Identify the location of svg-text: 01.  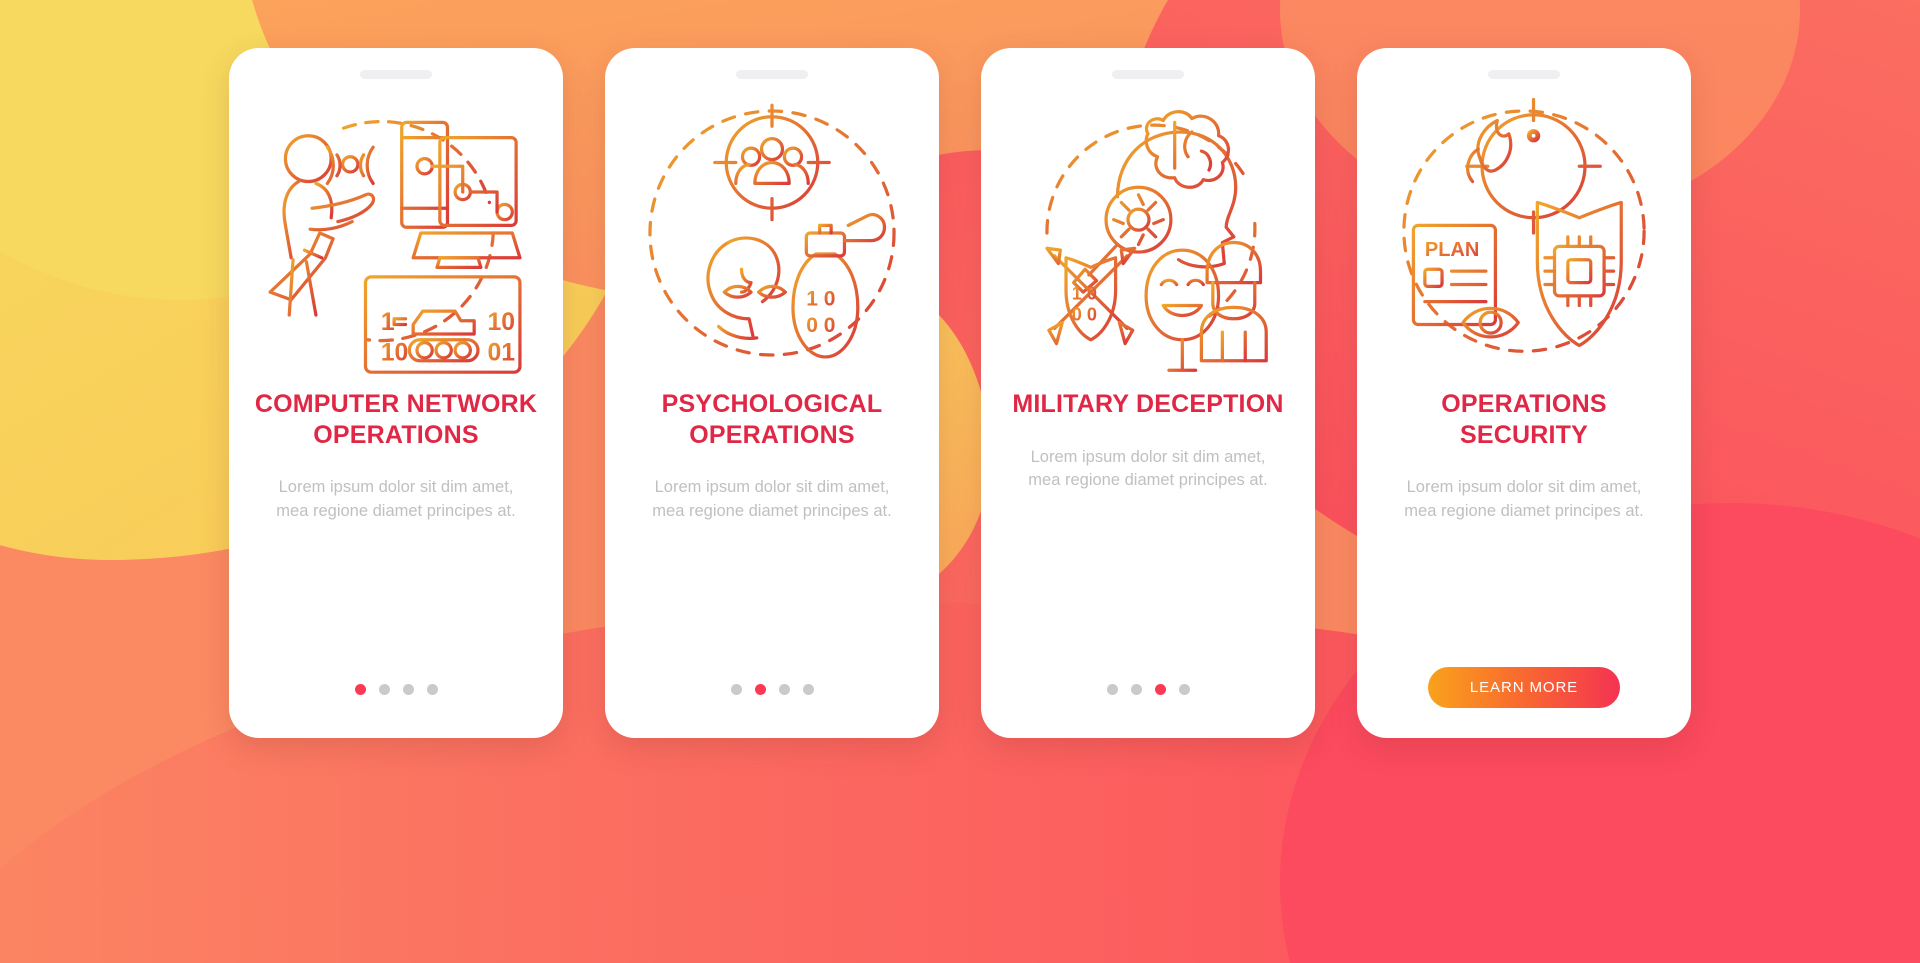
(502, 353).